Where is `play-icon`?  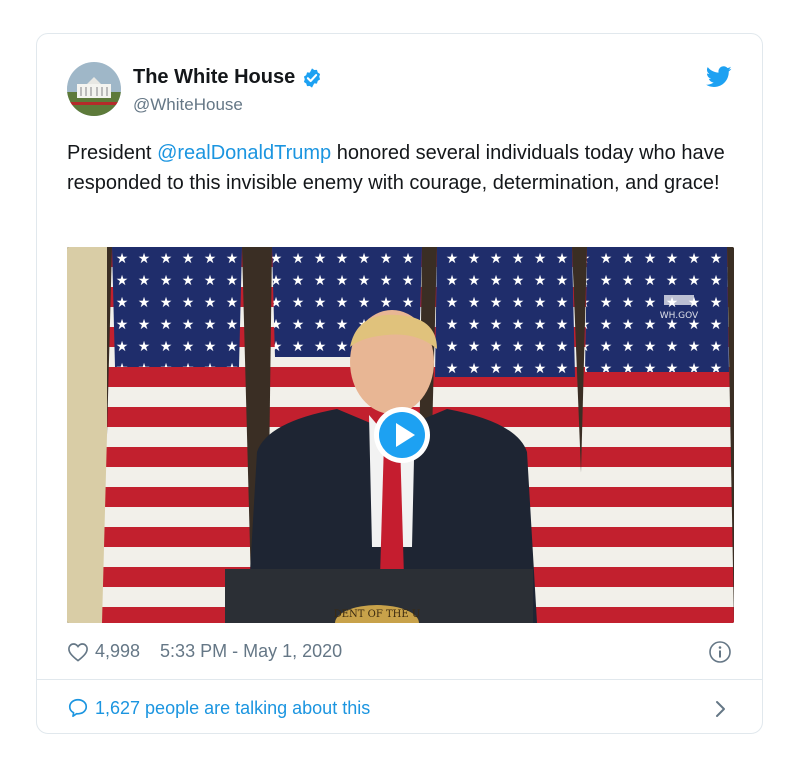 play-icon is located at coordinates (402, 435).